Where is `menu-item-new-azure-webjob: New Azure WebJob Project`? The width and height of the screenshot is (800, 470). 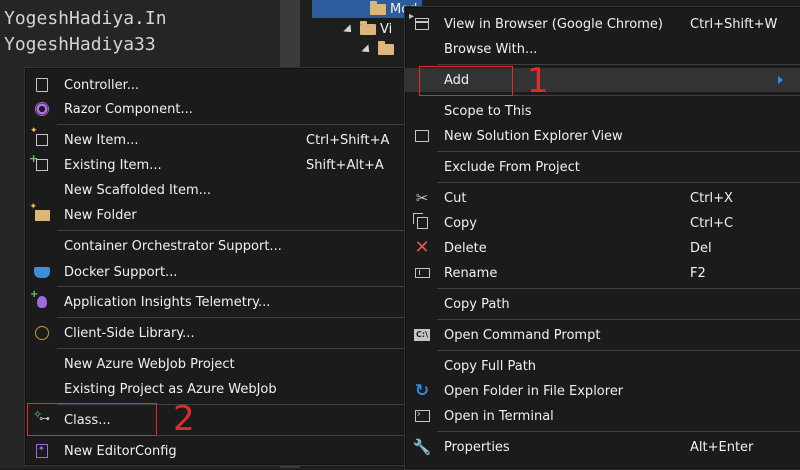 menu-item-new-azure-webjob: New Azure WebJob Project is located at coordinates (215, 364).